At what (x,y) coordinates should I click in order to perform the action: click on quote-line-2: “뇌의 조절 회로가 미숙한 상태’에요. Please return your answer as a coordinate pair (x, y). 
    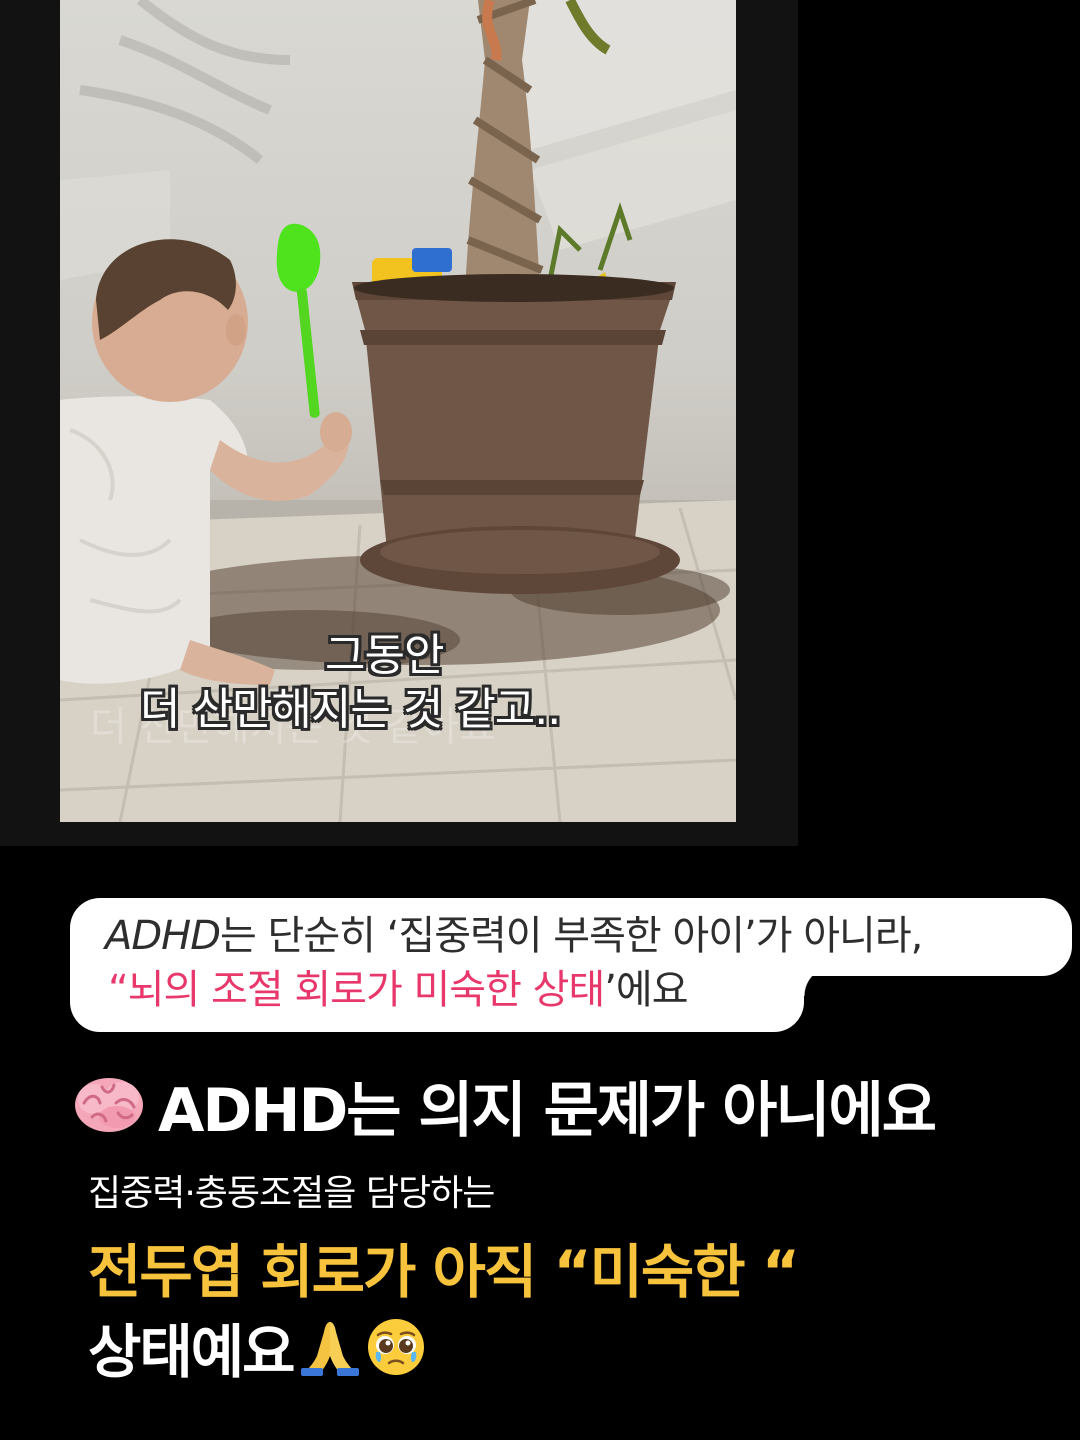
    Looking at the image, I should click on (398, 990).